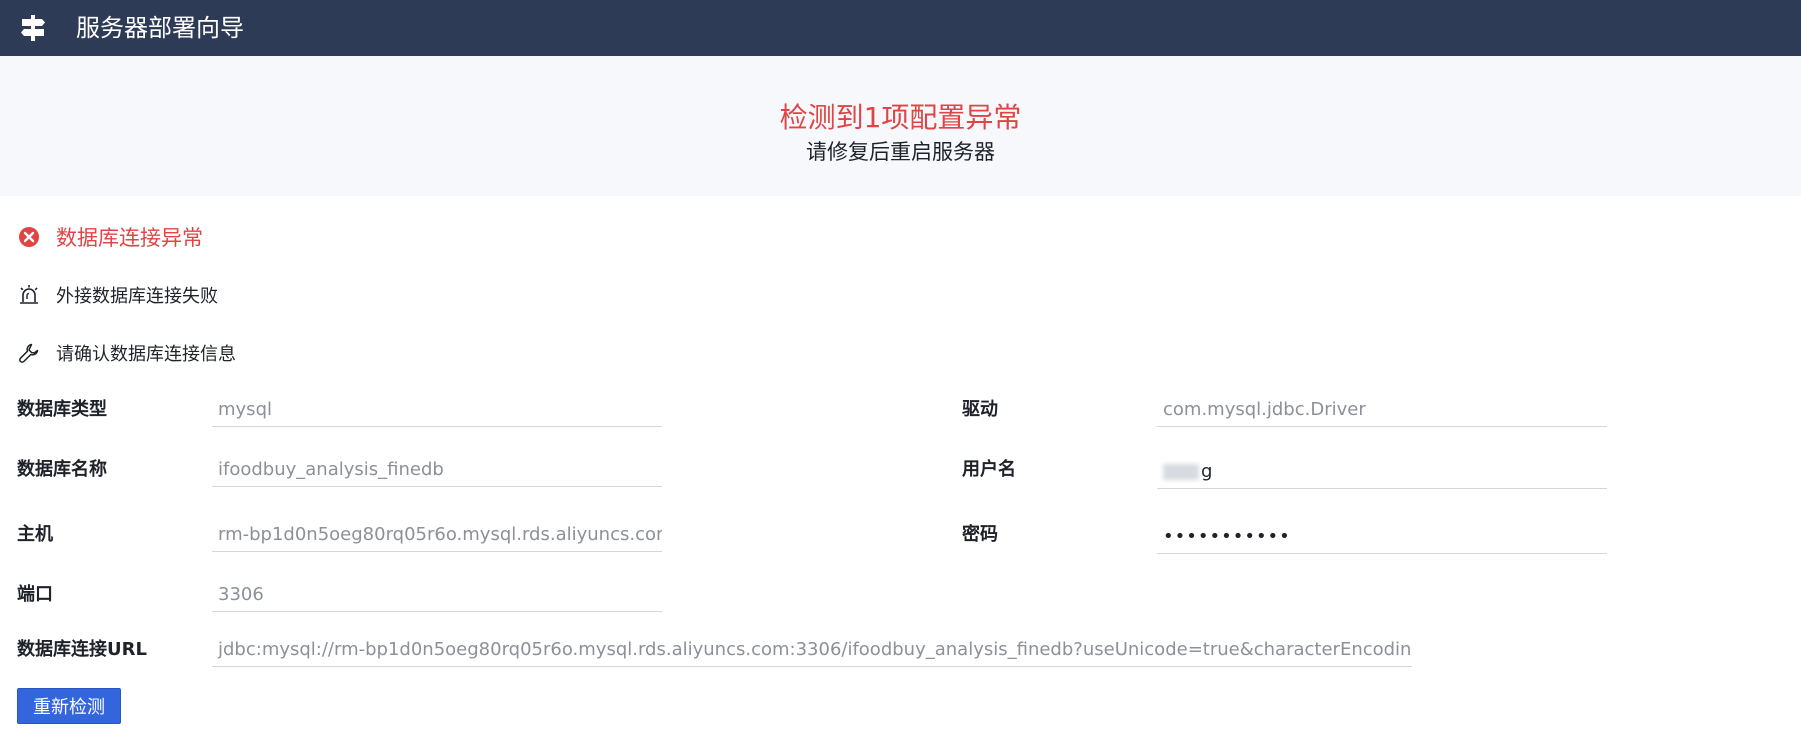  I want to click on app-title: 服务器部署向导, so click(160, 28).